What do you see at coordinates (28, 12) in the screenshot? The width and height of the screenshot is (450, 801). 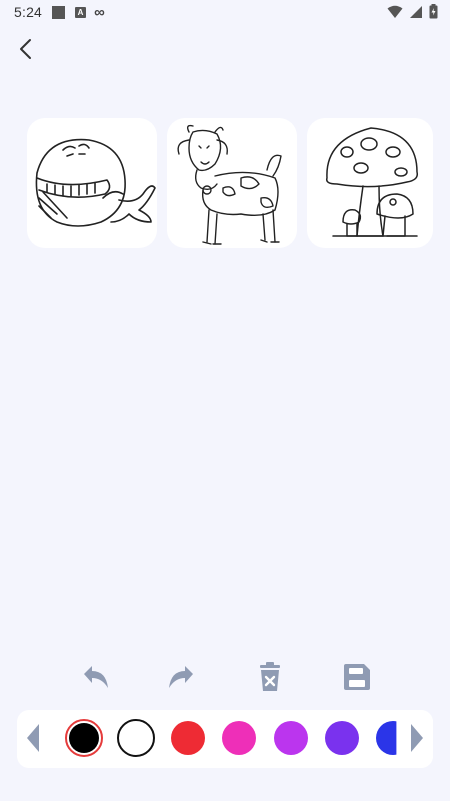 I see `status-time: 5:24` at bounding box center [28, 12].